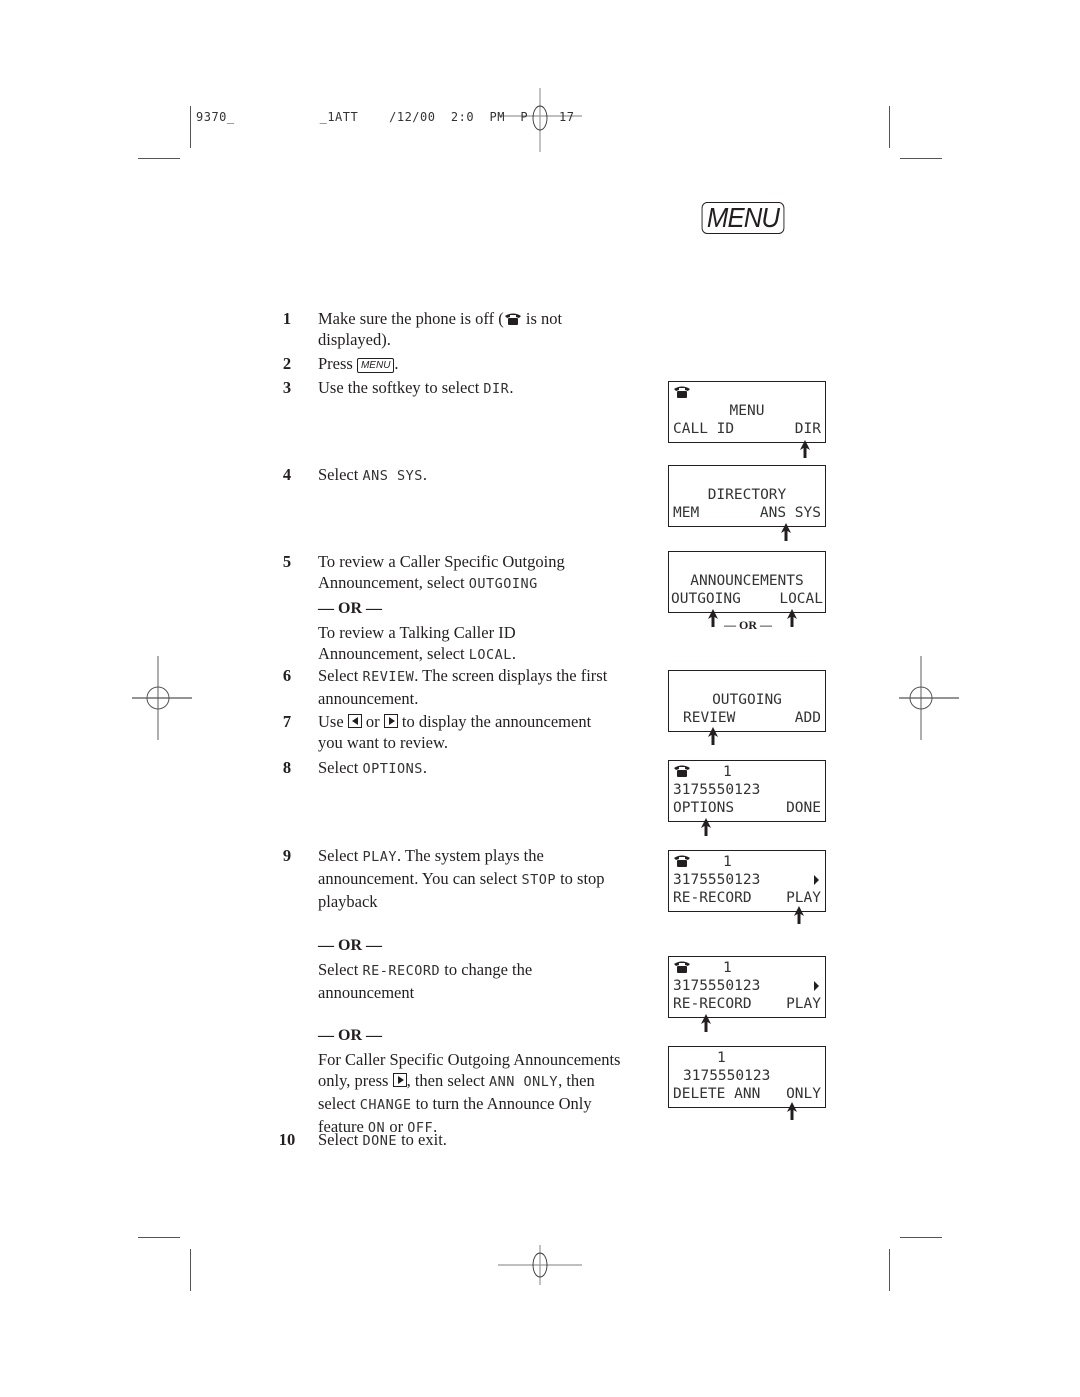 Image resolution: width=1080 pixels, height=1397 pixels. I want to click on softkey-left: OPTIONS, so click(703, 808).